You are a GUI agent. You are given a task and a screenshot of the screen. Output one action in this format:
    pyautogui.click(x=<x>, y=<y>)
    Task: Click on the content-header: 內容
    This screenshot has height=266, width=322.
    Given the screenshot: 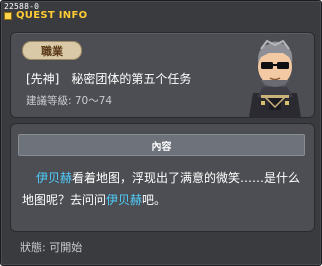 What is the action you would take?
    pyautogui.click(x=161, y=145)
    